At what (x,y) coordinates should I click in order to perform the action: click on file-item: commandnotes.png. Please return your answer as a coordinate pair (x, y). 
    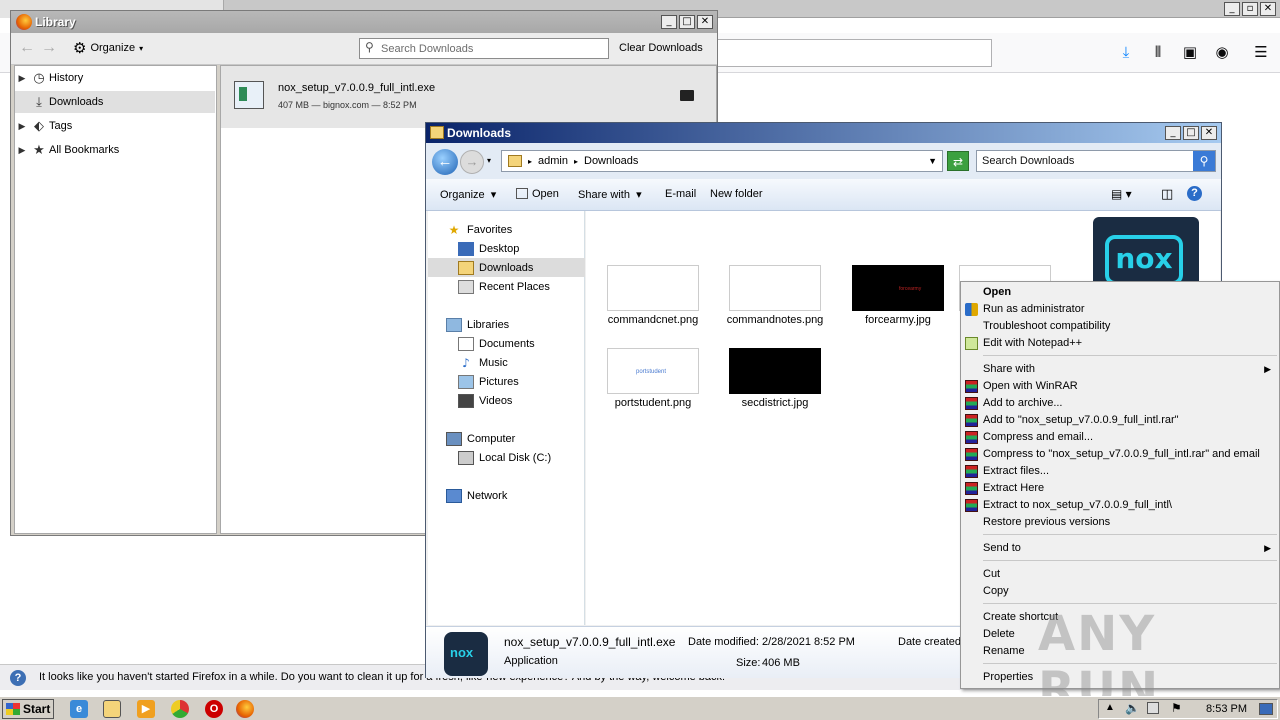
    Looking at the image, I should click on (775, 305).